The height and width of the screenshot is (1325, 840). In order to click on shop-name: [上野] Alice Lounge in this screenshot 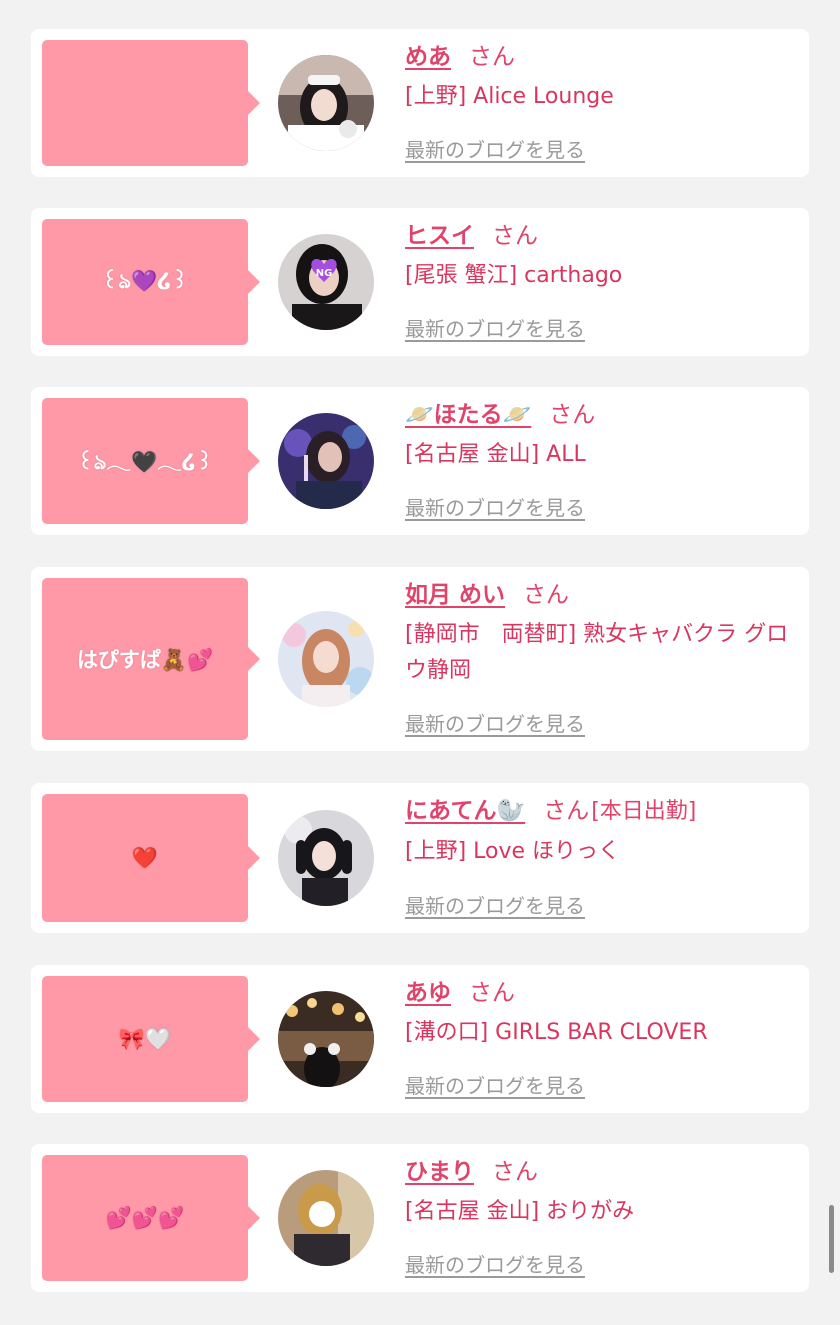, I will do `click(509, 96)`.